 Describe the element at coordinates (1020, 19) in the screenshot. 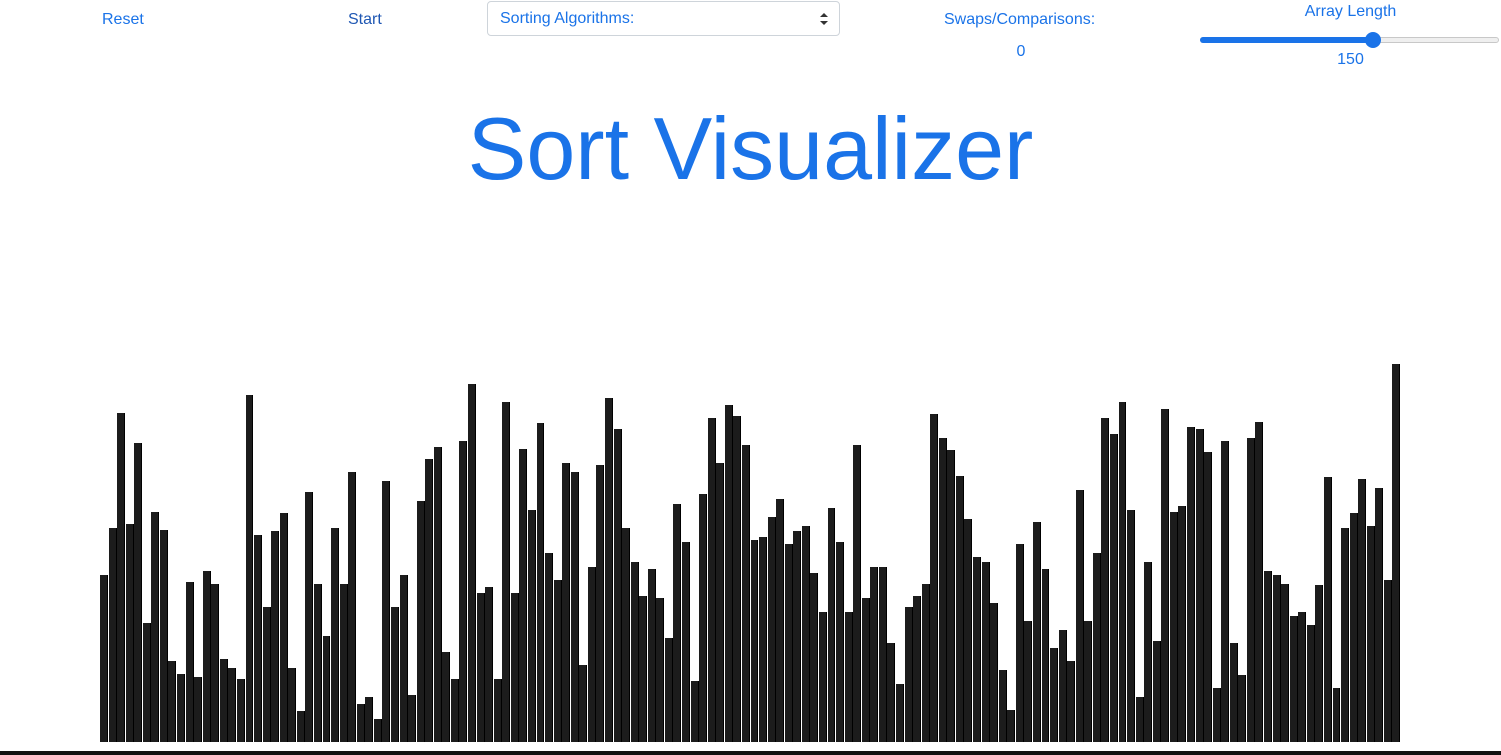

I see `counter-label: Swaps/Comparisons:` at that location.